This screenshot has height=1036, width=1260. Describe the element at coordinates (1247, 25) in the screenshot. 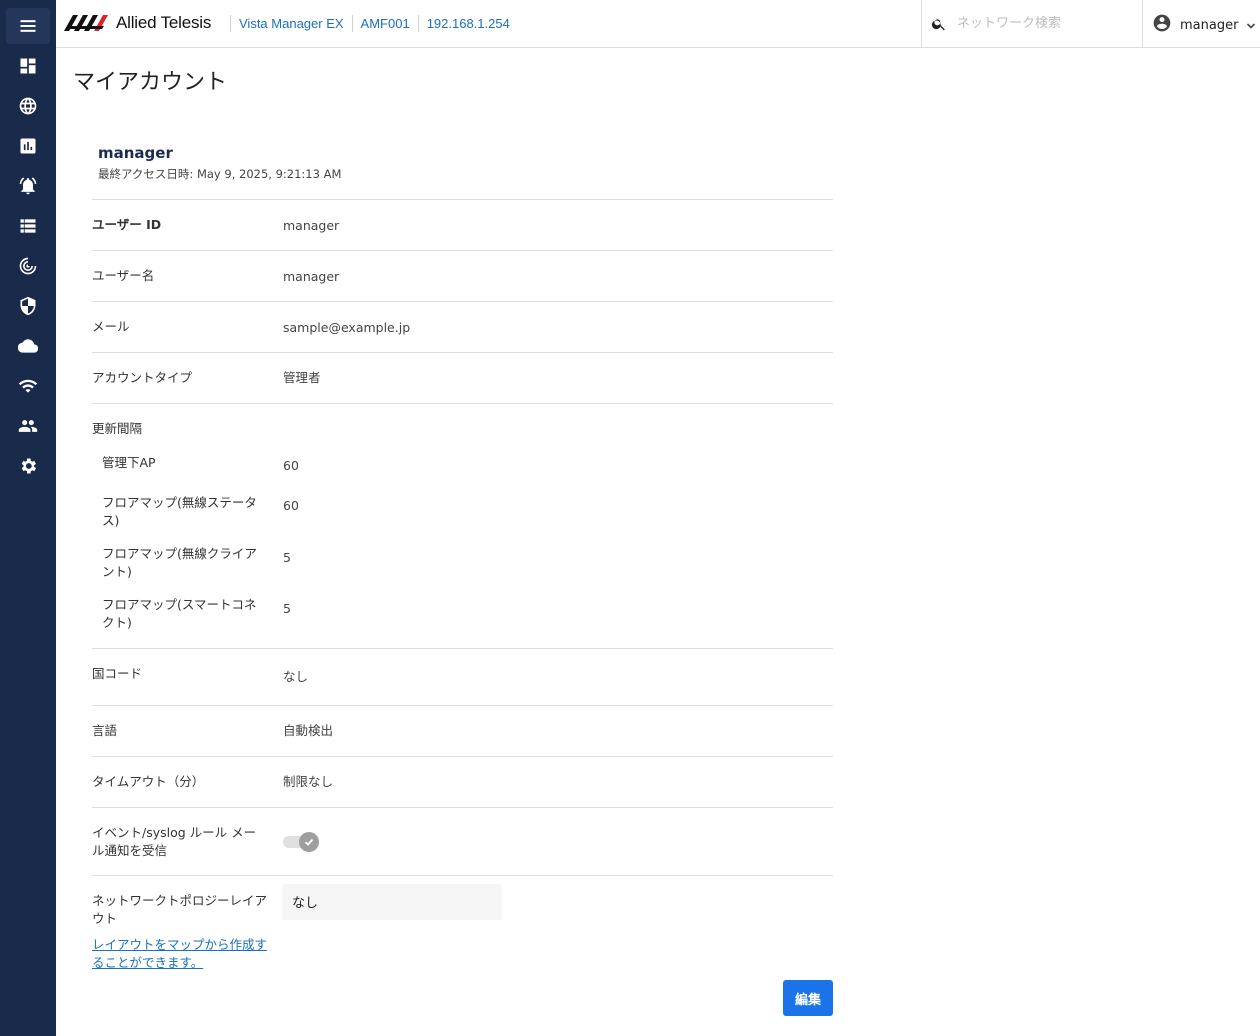

I see `chevron-down-icon` at that location.